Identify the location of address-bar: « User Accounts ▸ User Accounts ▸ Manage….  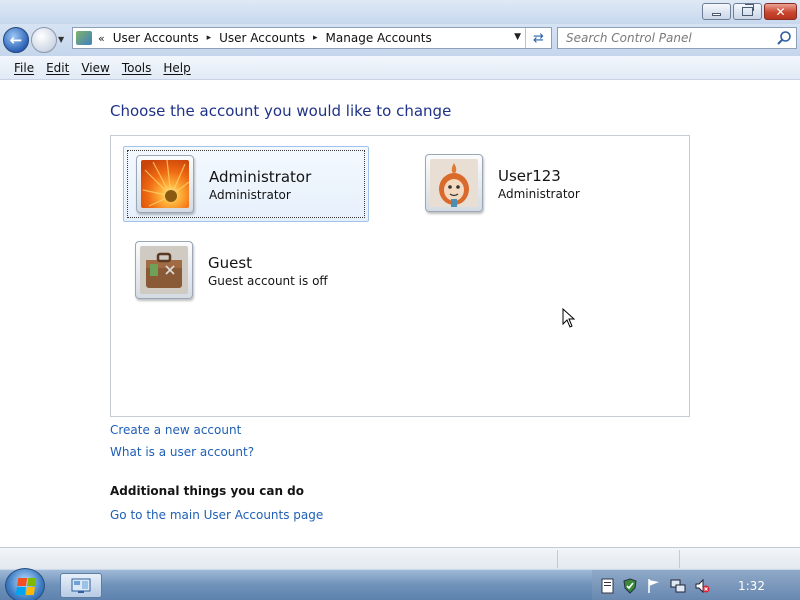
(312, 38).